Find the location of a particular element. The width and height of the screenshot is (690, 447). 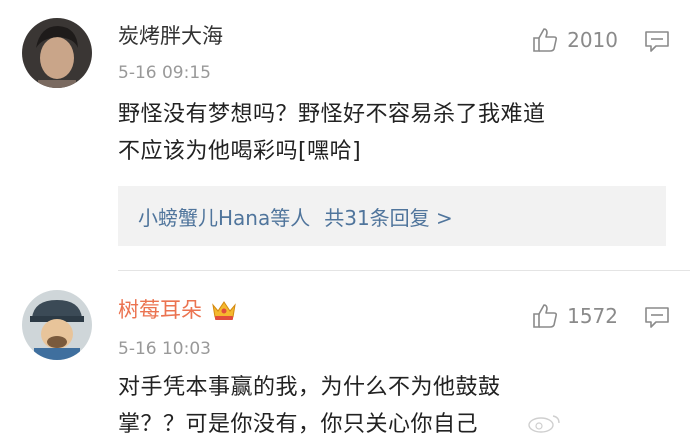

like-count: 2010 is located at coordinates (592, 40).